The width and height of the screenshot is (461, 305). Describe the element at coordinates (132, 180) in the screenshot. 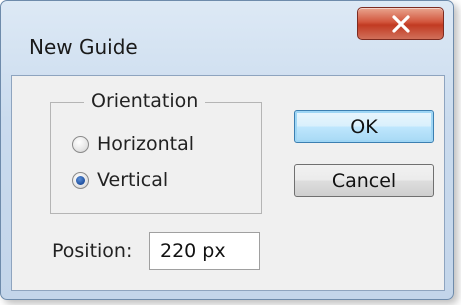

I see `radio-vertical-label: Vertical` at that location.